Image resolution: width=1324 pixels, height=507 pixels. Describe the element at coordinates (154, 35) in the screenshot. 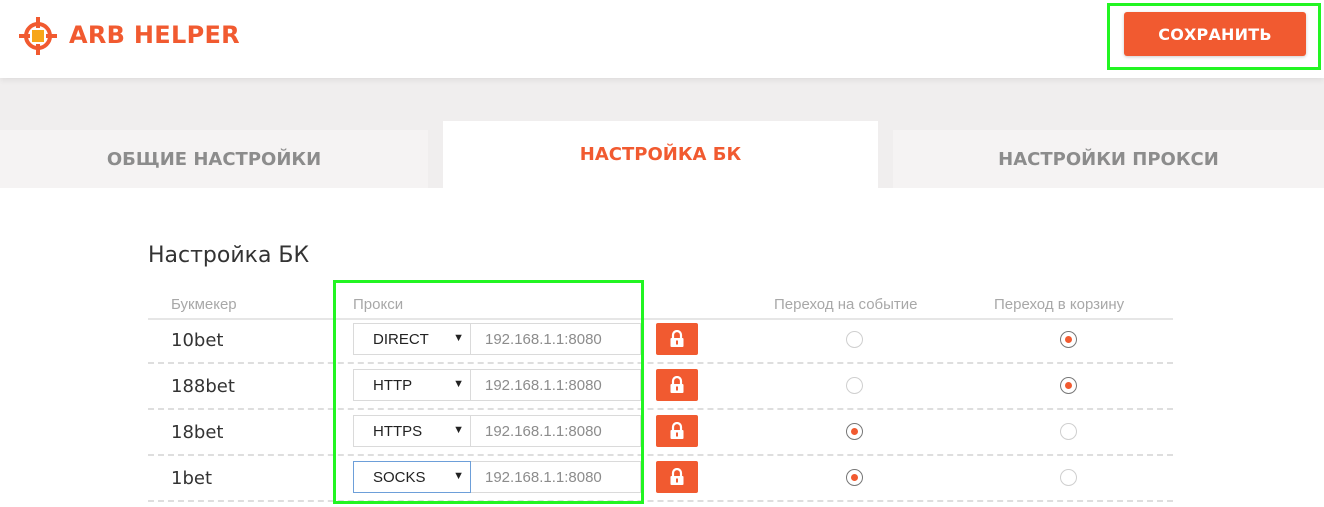

I see `brand-name: ARB HELPER` at that location.